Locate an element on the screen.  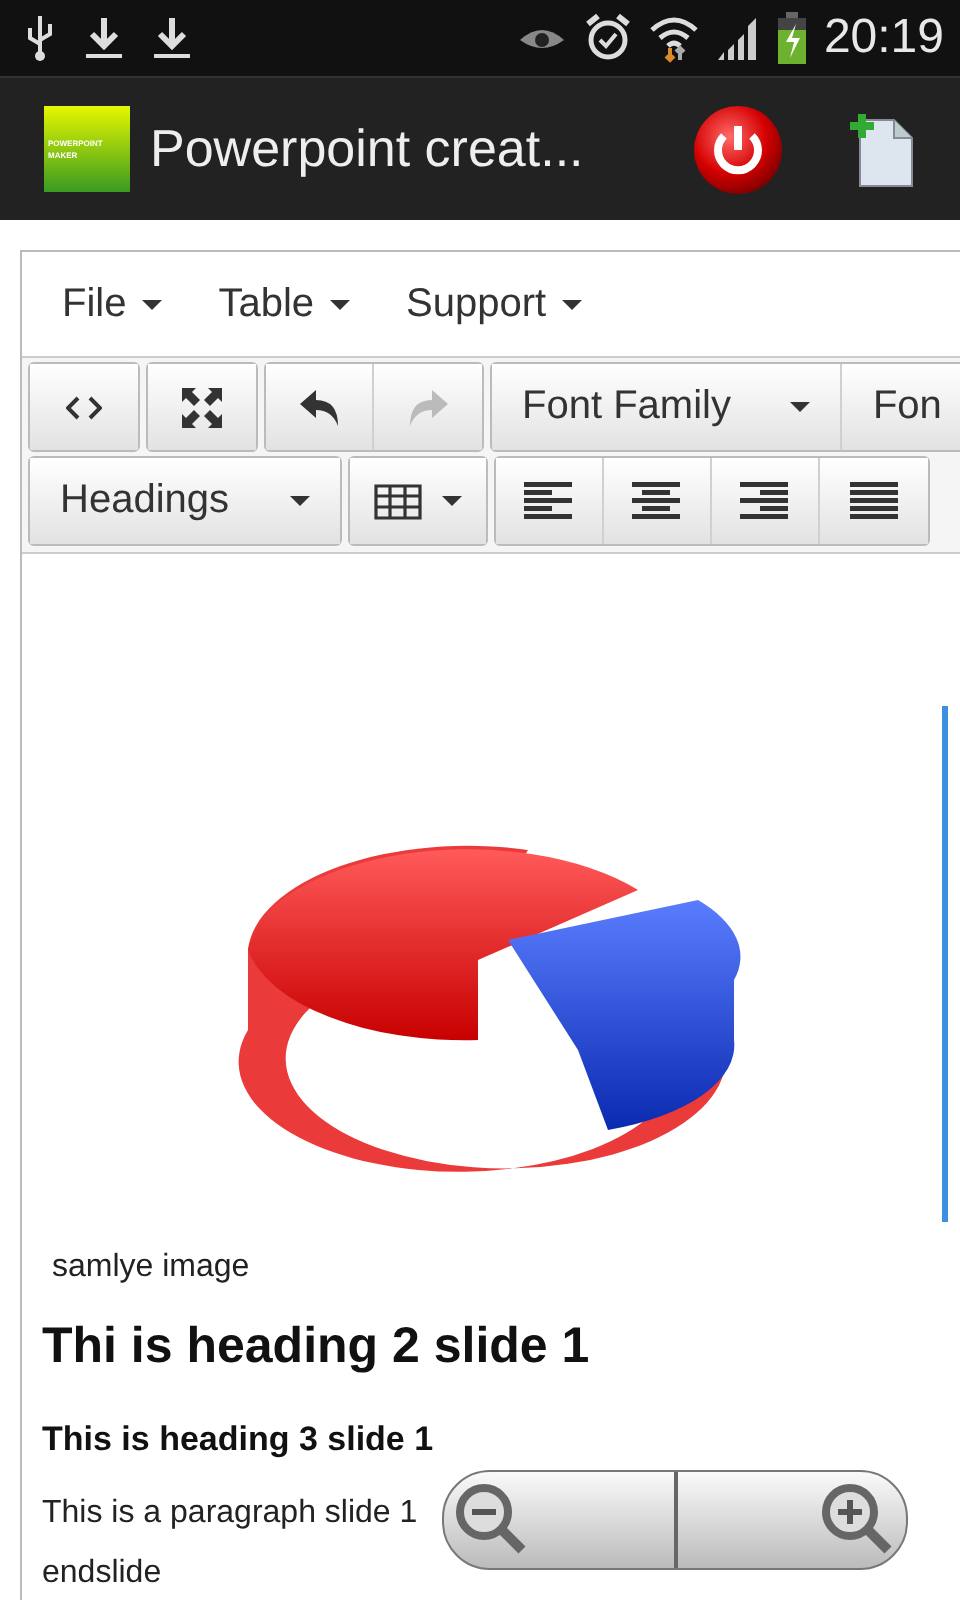
align-center-button is located at coordinates (657, 501).